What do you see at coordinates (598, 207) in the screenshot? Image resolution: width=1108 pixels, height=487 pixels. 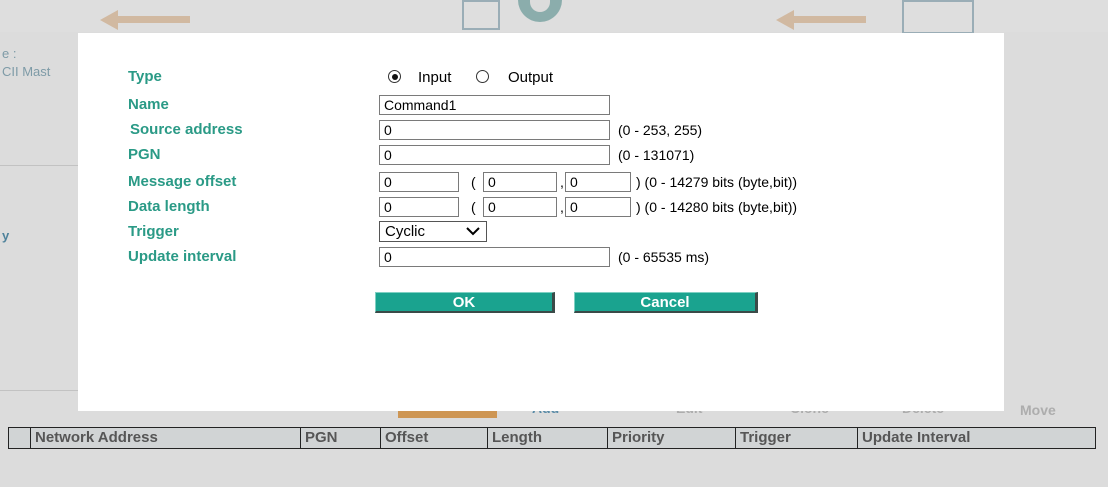 I see `data-length-bit-input` at bounding box center [598, 207].